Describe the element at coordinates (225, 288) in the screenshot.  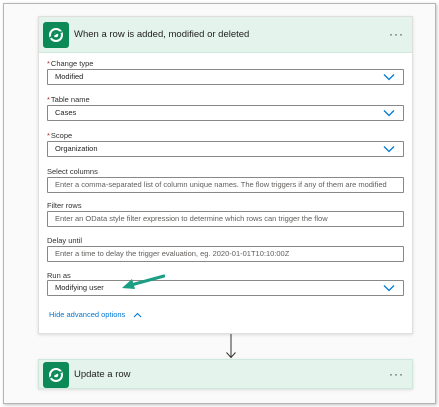
I see `run-as-dropdown: Modifying user` at that location.